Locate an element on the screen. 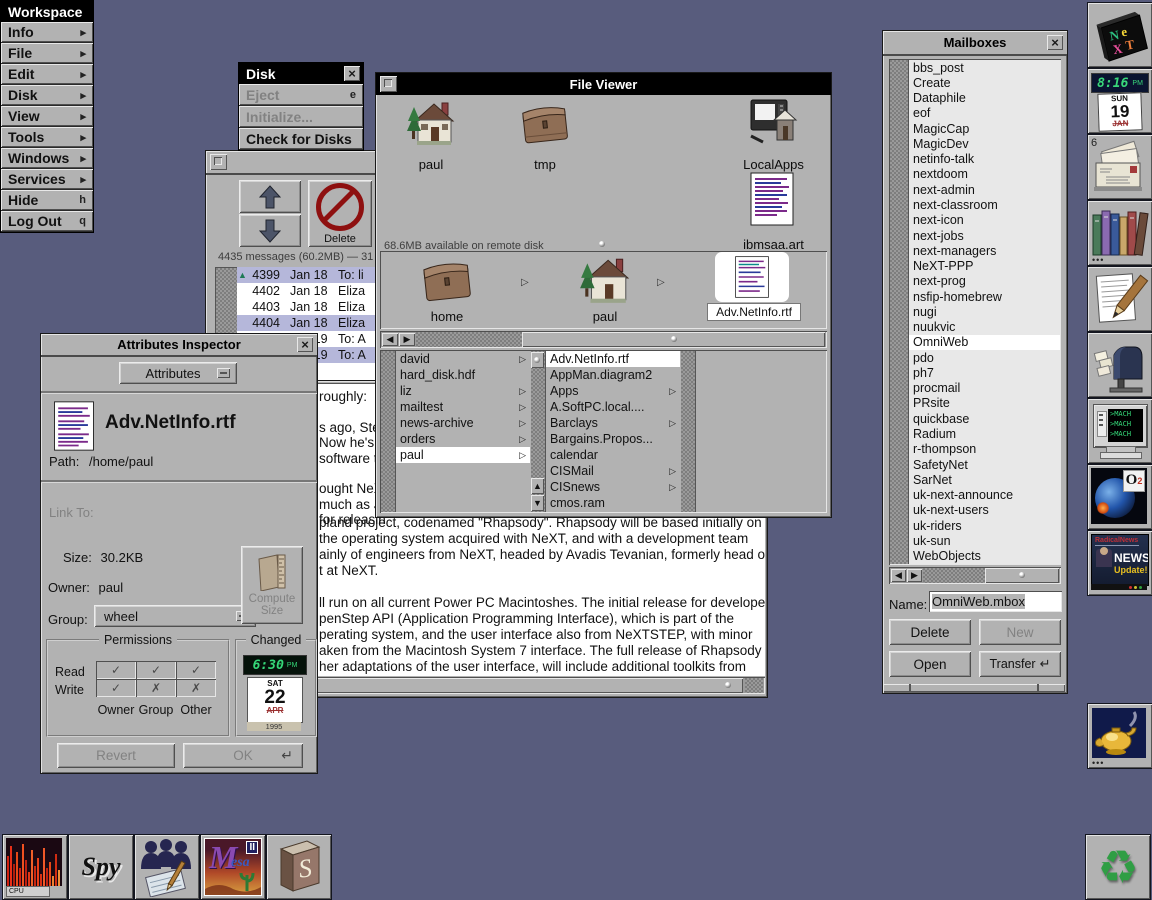 The image size is (1152, 900). menu-item: Eject e is located at coordinates (301, 95).